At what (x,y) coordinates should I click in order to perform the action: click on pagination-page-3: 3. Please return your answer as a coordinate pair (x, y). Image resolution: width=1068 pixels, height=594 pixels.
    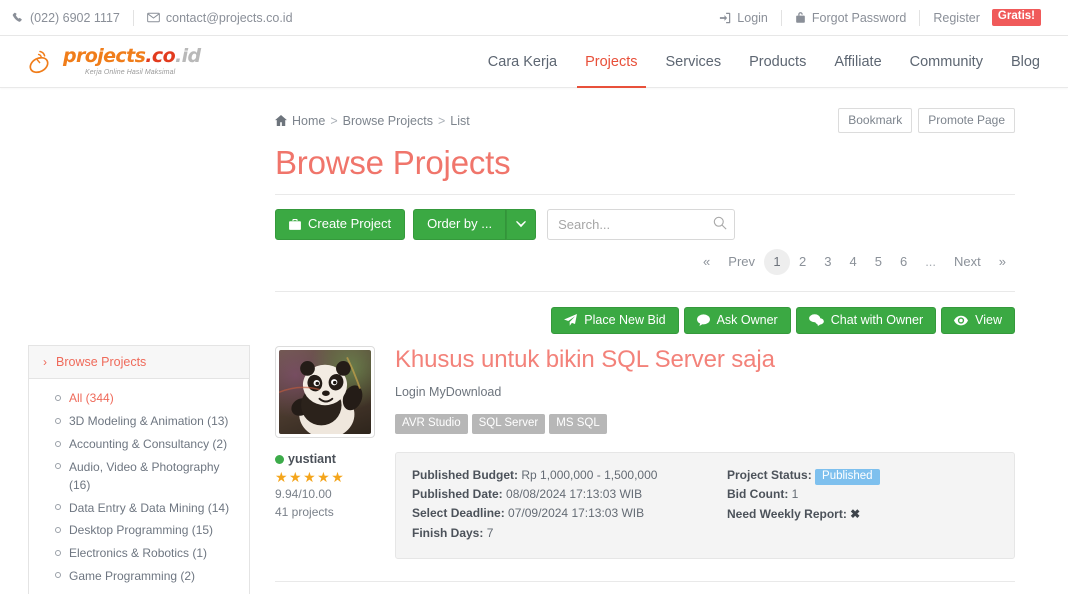
    Looking at the image, I should click on (827, 262).